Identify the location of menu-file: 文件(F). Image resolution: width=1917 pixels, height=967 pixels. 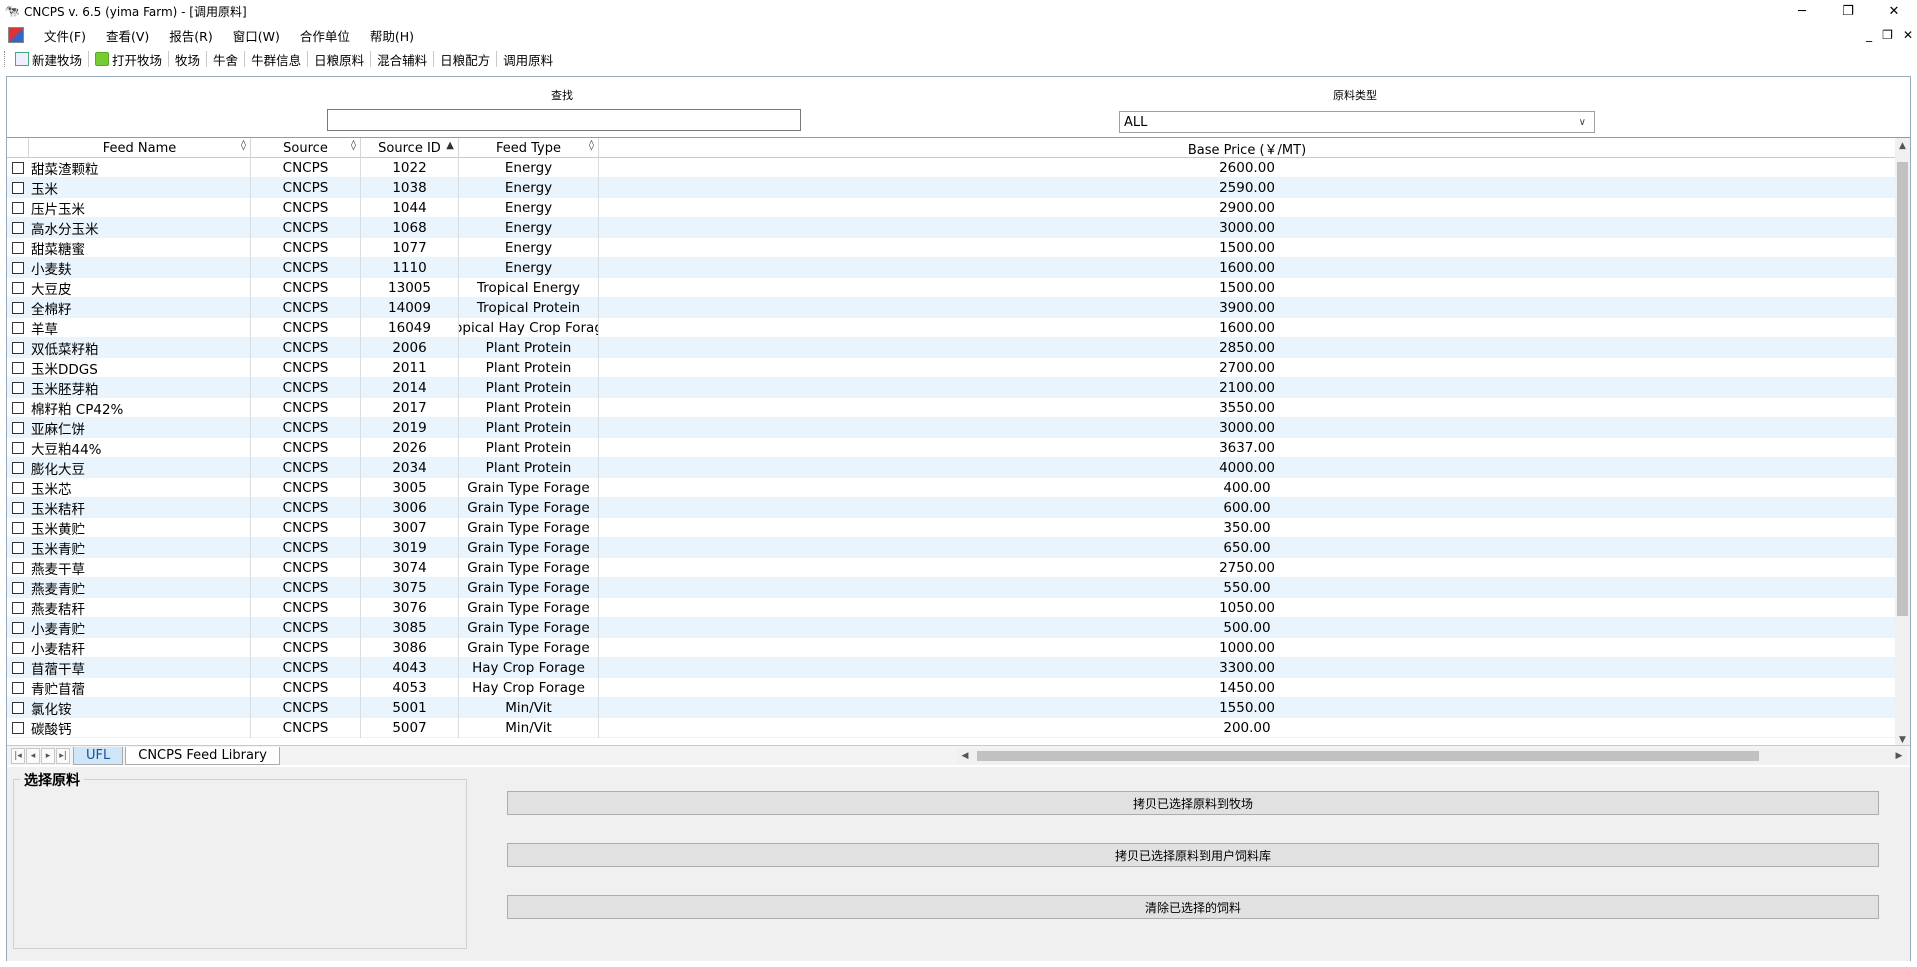
(65, 35).